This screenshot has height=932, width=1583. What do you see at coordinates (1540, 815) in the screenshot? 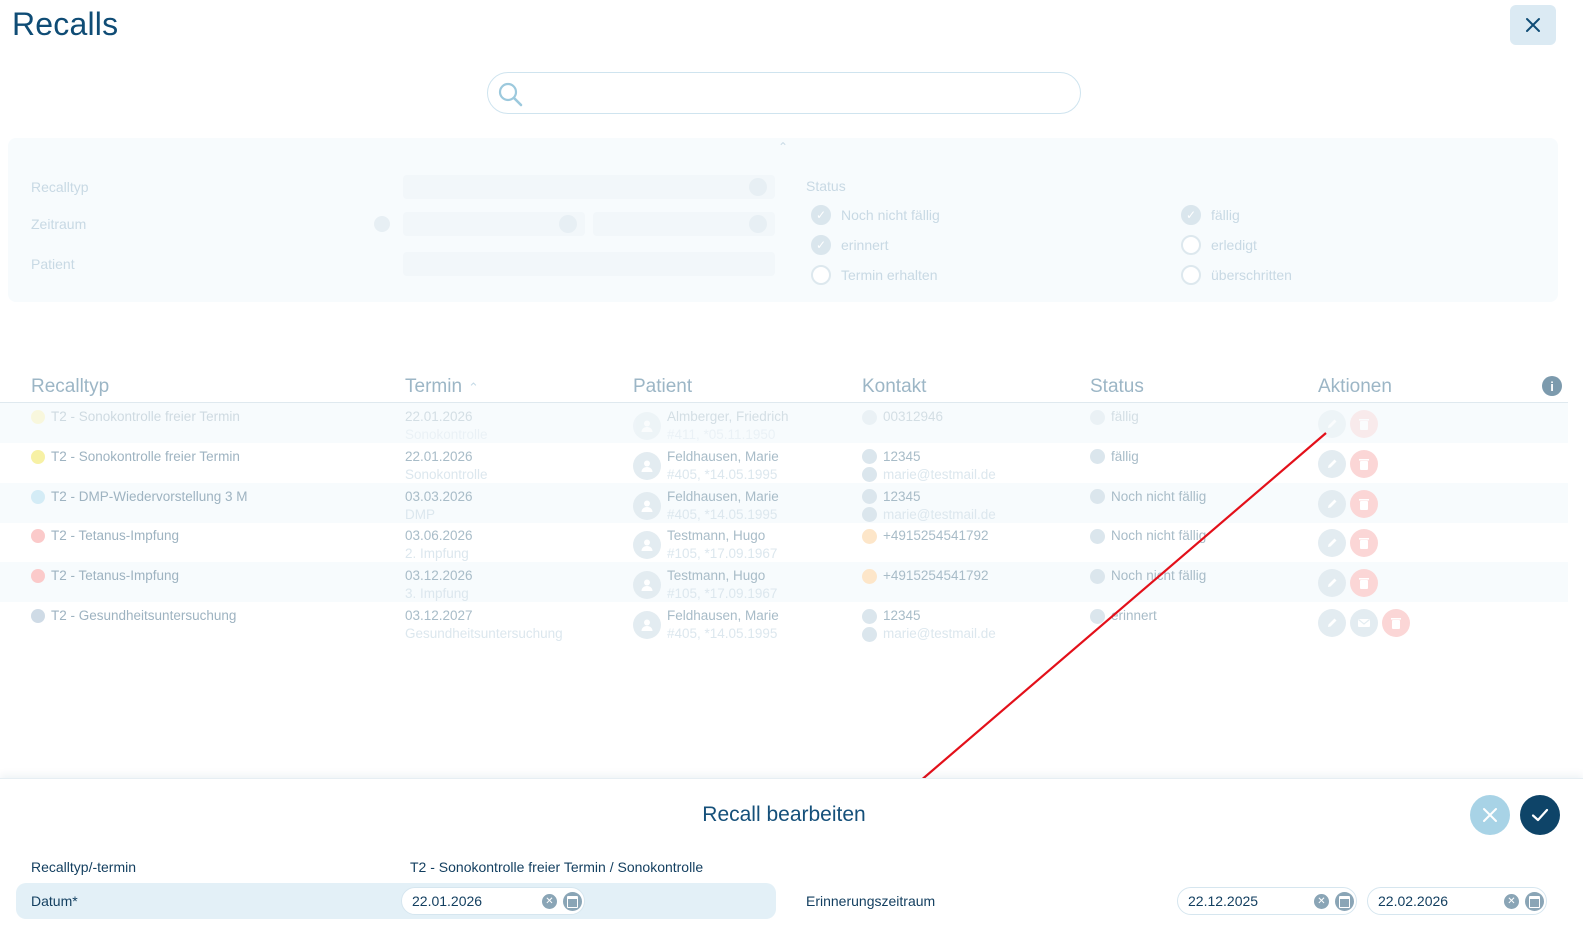
I see `save-button` at bounding box center [1540, 815].